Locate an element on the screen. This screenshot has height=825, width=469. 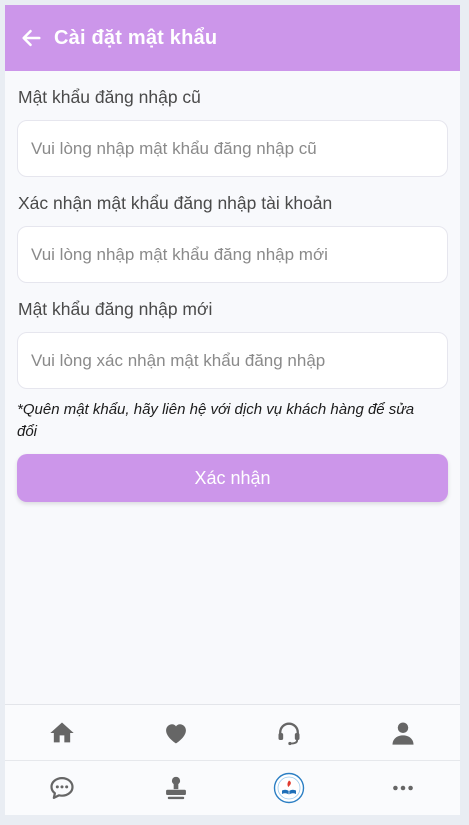
stamp-icon is located at coordinates (175, 788).